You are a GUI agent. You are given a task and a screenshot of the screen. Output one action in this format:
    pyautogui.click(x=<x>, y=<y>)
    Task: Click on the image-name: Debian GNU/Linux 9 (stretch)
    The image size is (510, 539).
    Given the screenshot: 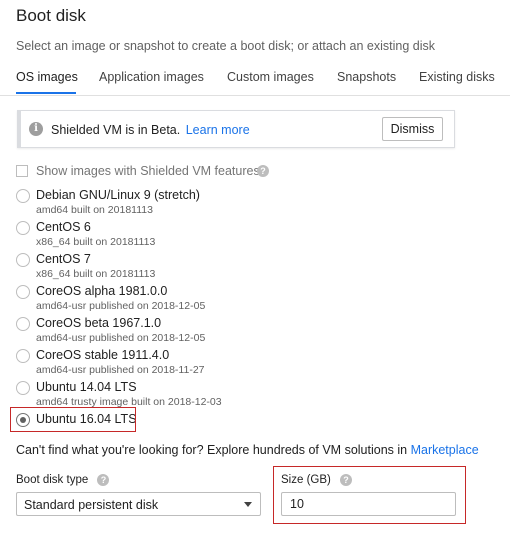 What is the action you would take?
    pyautogui.click(x=118, y=195)
    